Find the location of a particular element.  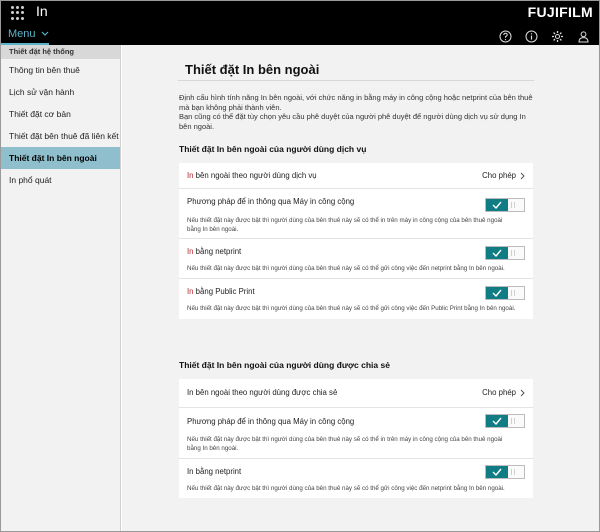

setting-label: In bên ngoài theo người dùng dịch vụ is located at coordinates (252, 175).